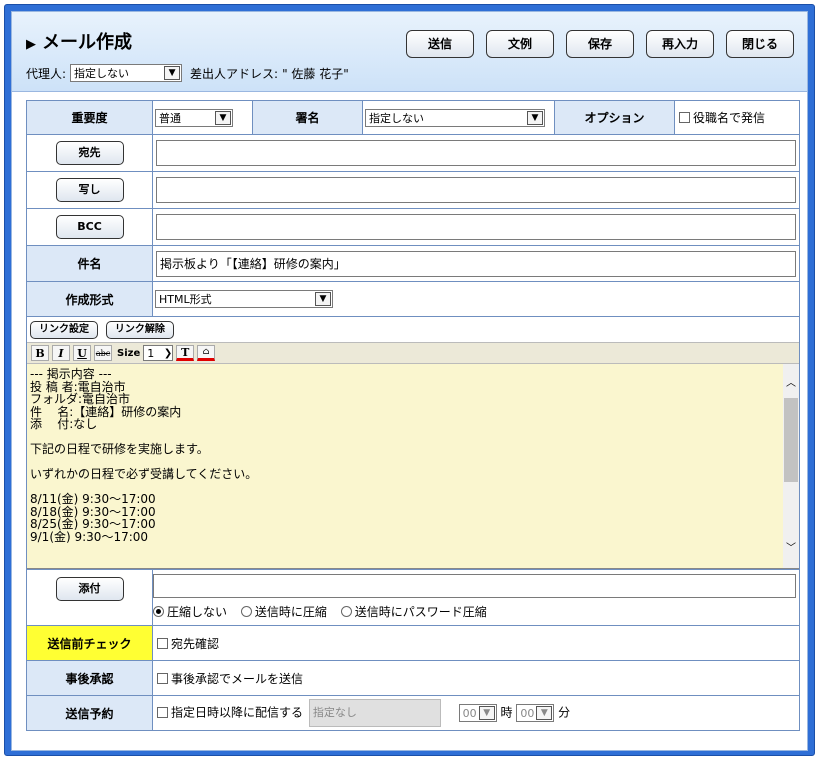 This screenshot has width=821, height=762. I want to click on to-input, so click(476, 153).